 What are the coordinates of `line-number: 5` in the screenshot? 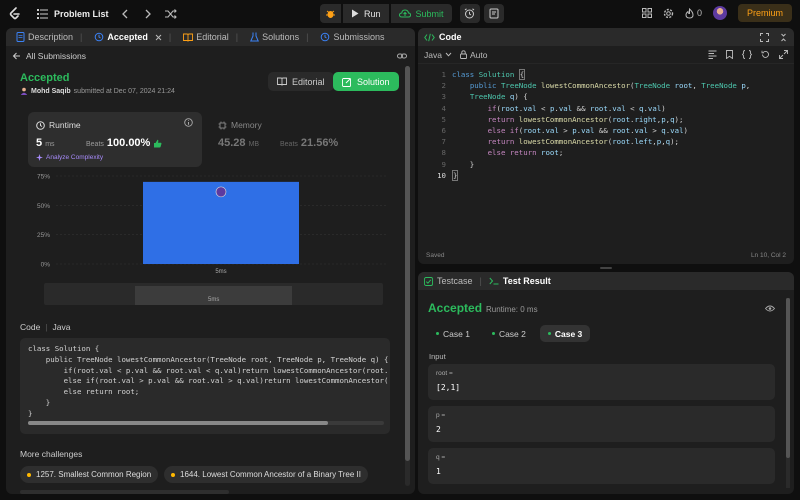 It's located at (443, 119).